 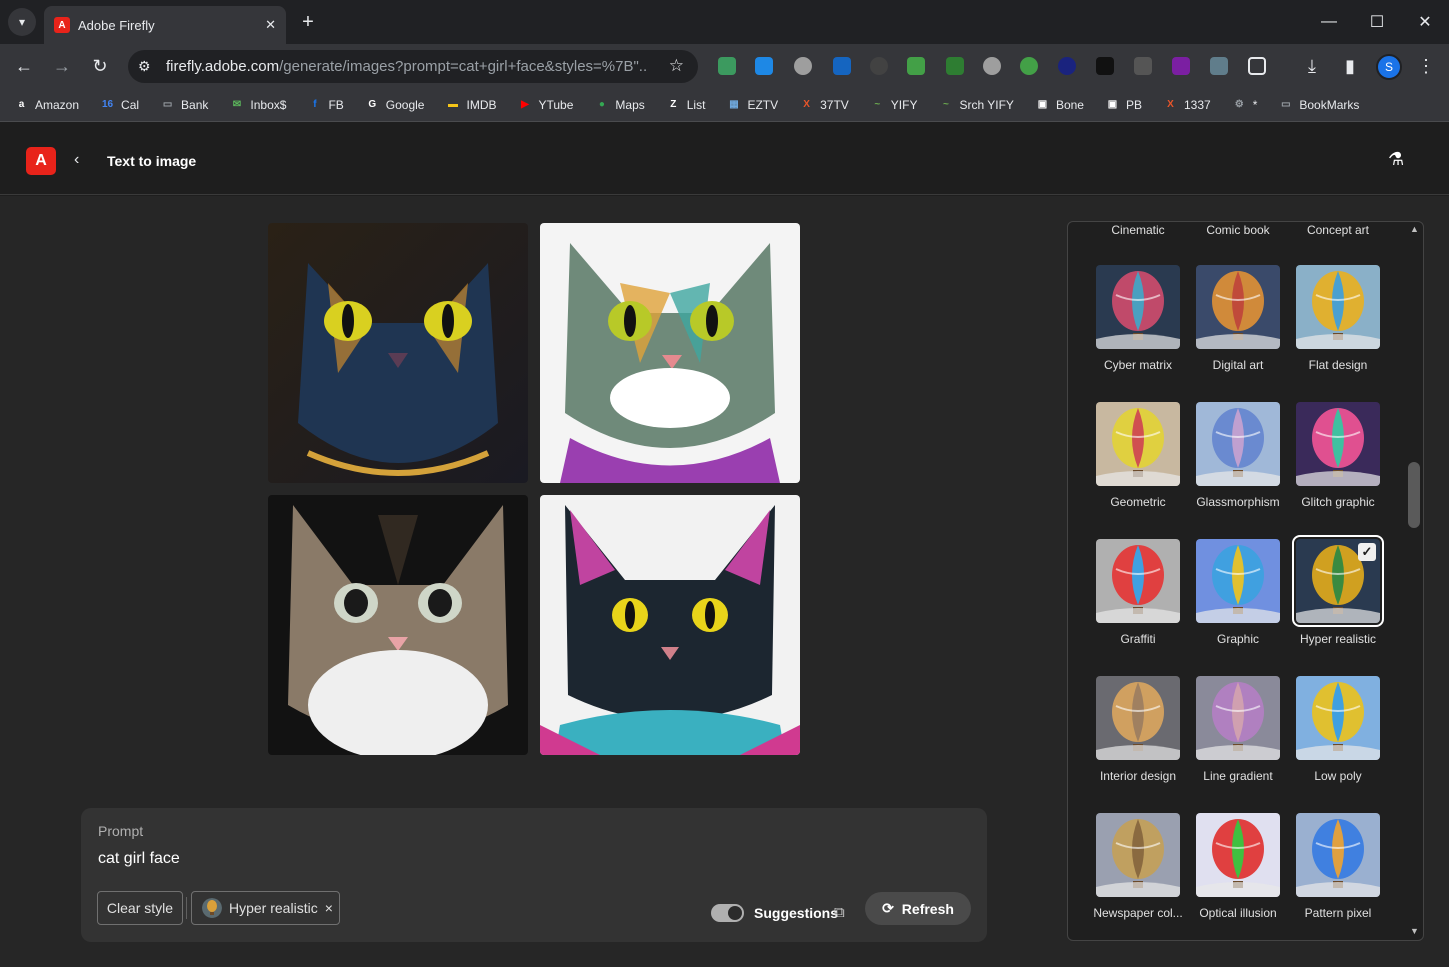 I want to click on bookmark-item: 16 Cal, so click(x=119, y=104).